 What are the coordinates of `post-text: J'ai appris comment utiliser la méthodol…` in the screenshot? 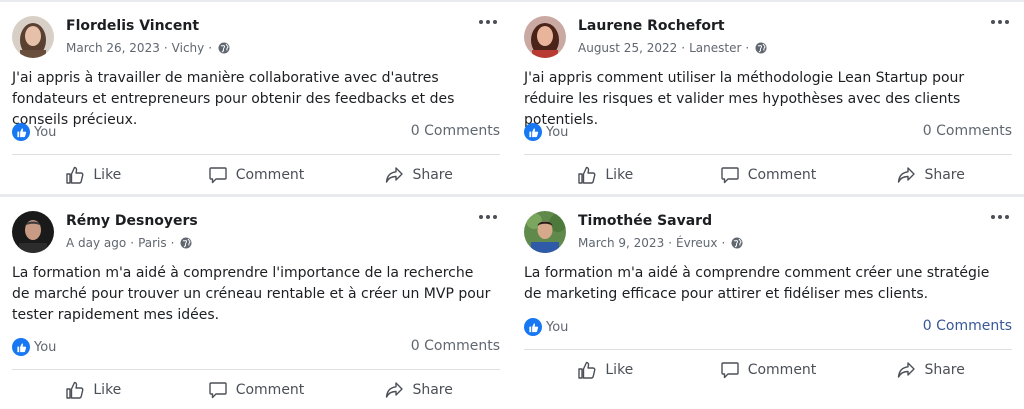 It's located at (744, 99).